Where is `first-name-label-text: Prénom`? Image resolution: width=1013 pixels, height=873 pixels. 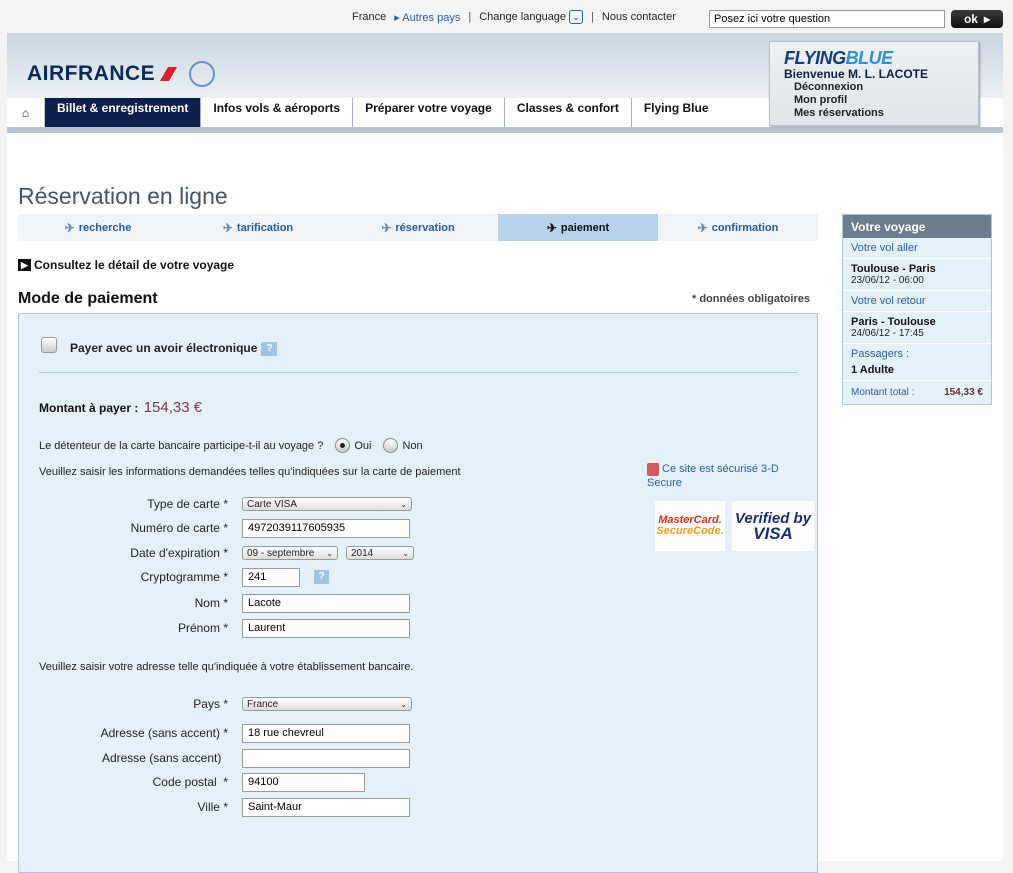
first-name-label-text: Prénom is located at coordinates (198, 628).